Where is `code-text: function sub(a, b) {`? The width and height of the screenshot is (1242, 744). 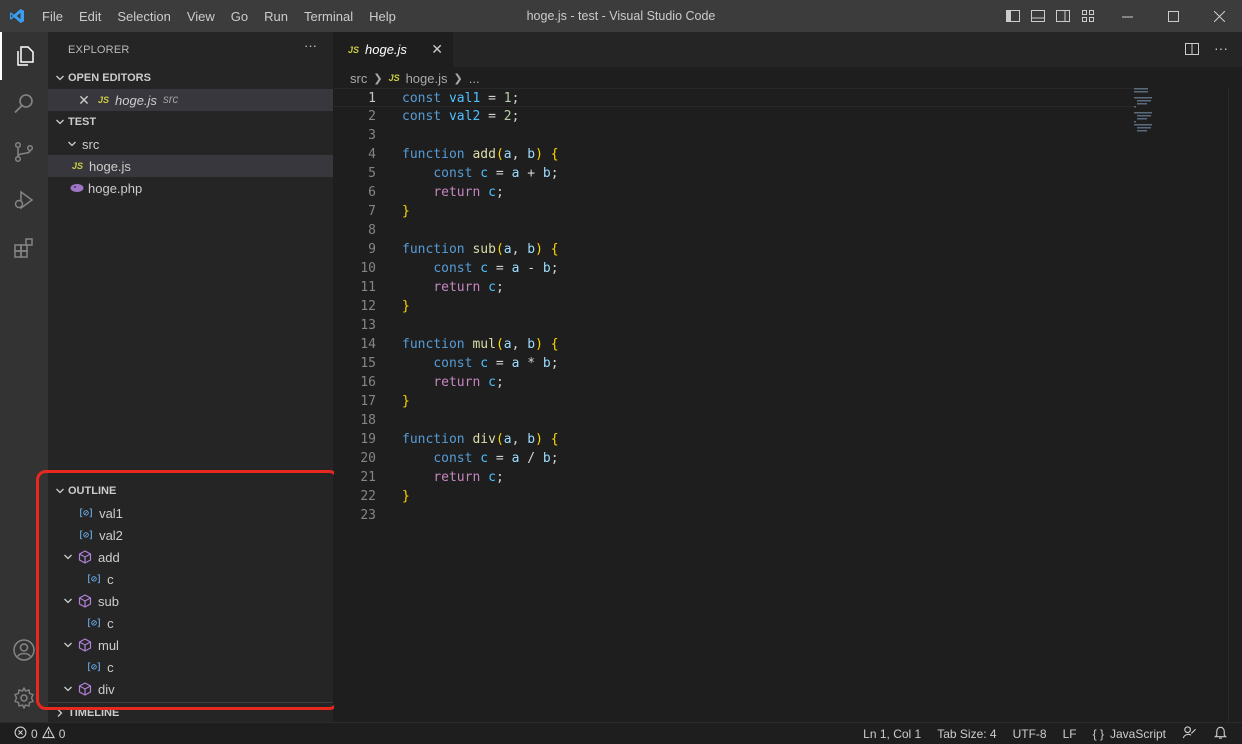
code-text: function sub(a, b) { is located at coordinates (480, 249).